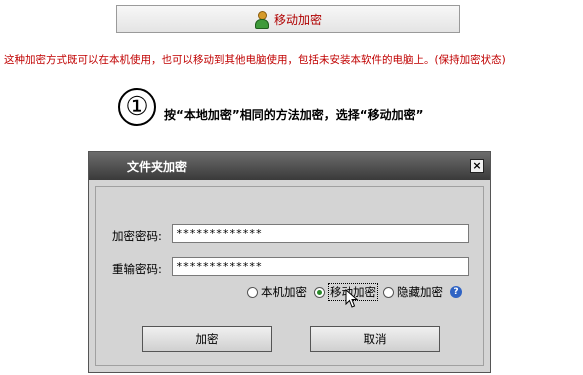 The image size is (583, 375). Describe the element at coordinates (352, 298) in the screenshot. I see `mouse-cursor-icon` at that location.